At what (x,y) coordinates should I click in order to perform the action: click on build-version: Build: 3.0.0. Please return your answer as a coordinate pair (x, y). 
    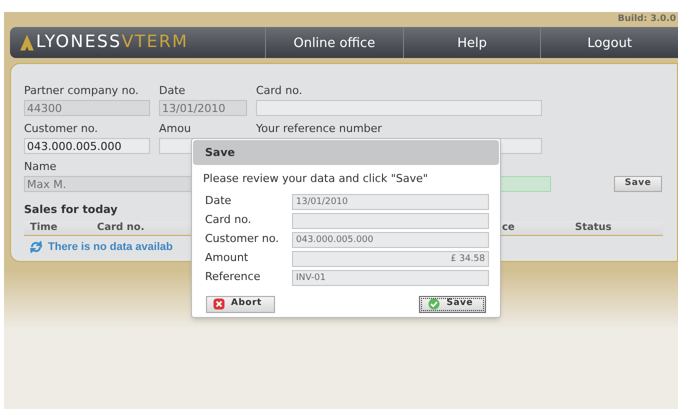
    Looking at the image, I should click on (647, 19).